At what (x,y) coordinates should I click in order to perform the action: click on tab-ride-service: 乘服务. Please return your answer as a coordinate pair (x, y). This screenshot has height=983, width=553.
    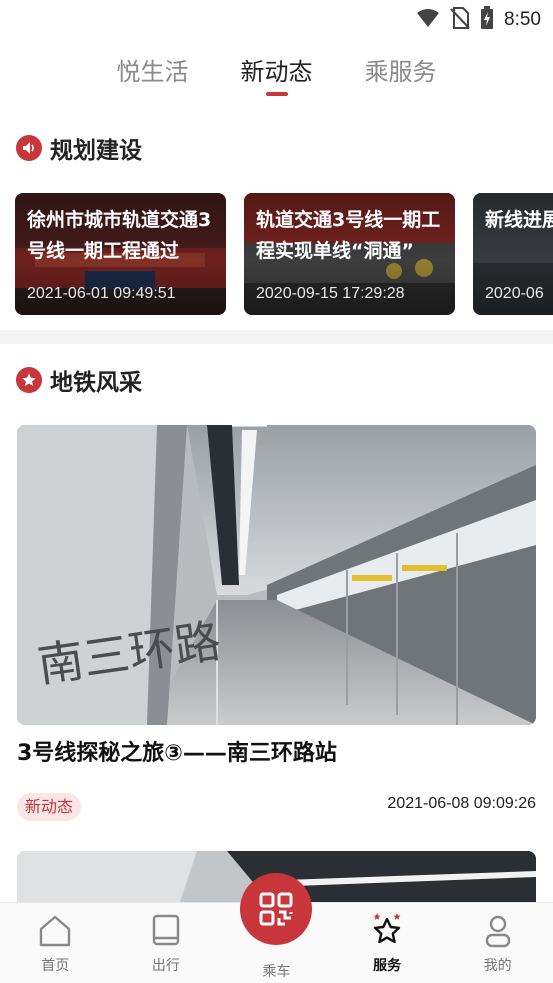
    Looking at the image, I should click on (401, 74).